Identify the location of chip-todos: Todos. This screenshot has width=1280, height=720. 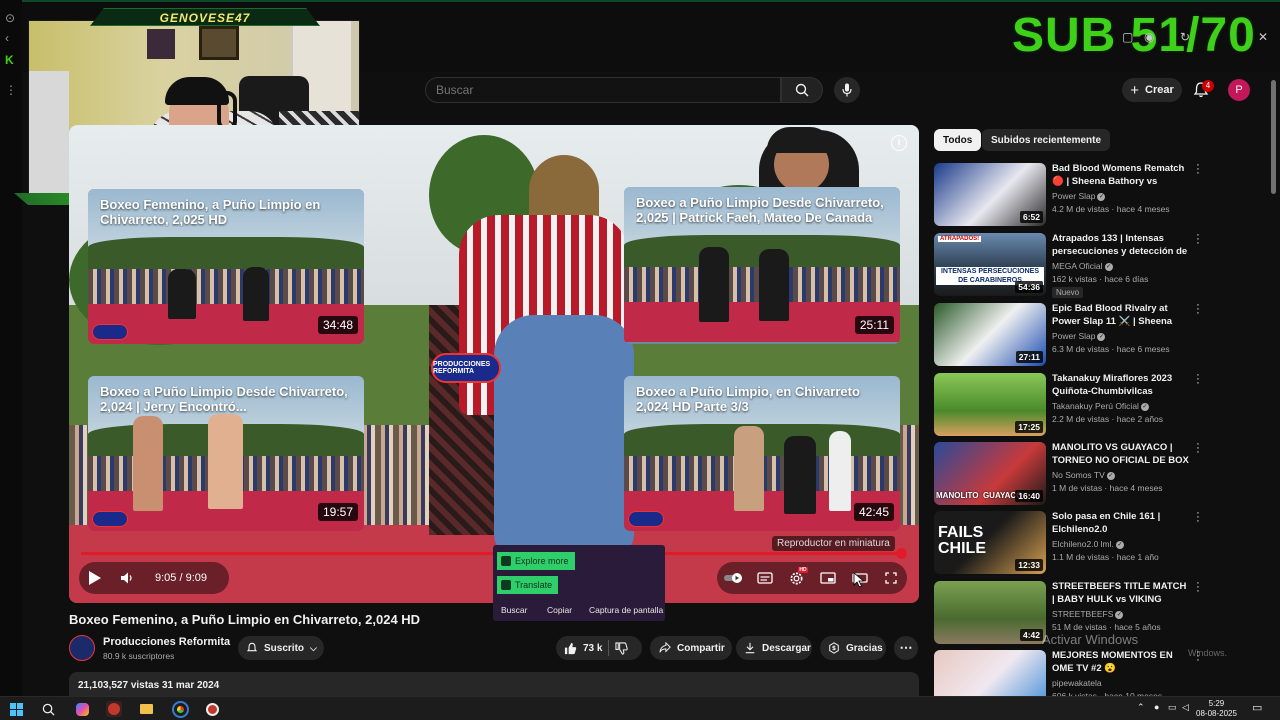
(958, 140).